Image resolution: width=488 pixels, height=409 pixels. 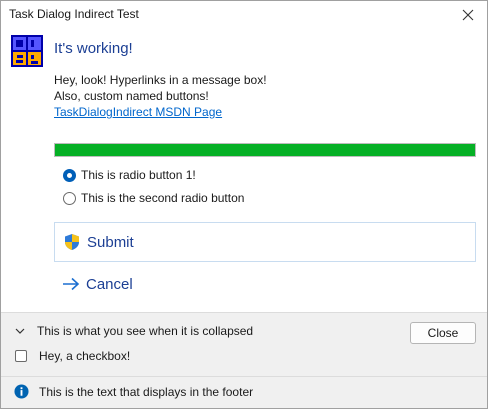 I want to click on submit-label: Submit, so click(x=110, y=242).